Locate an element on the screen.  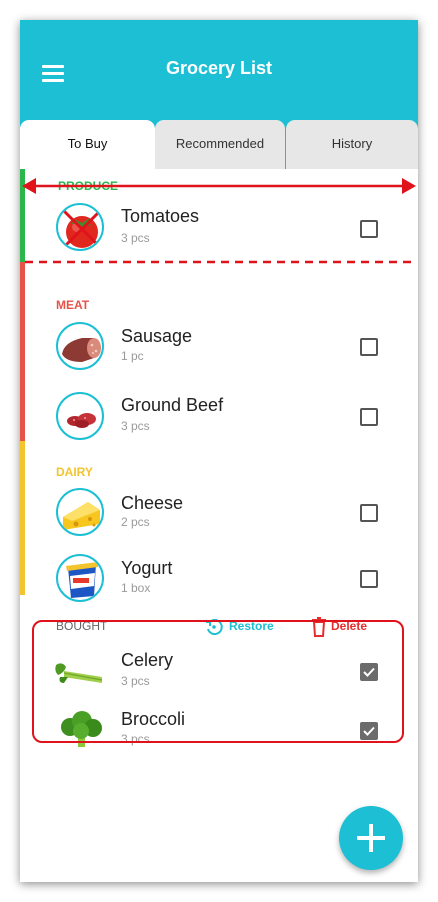
page-title: Grocery List is located at coordinates (219, 68).